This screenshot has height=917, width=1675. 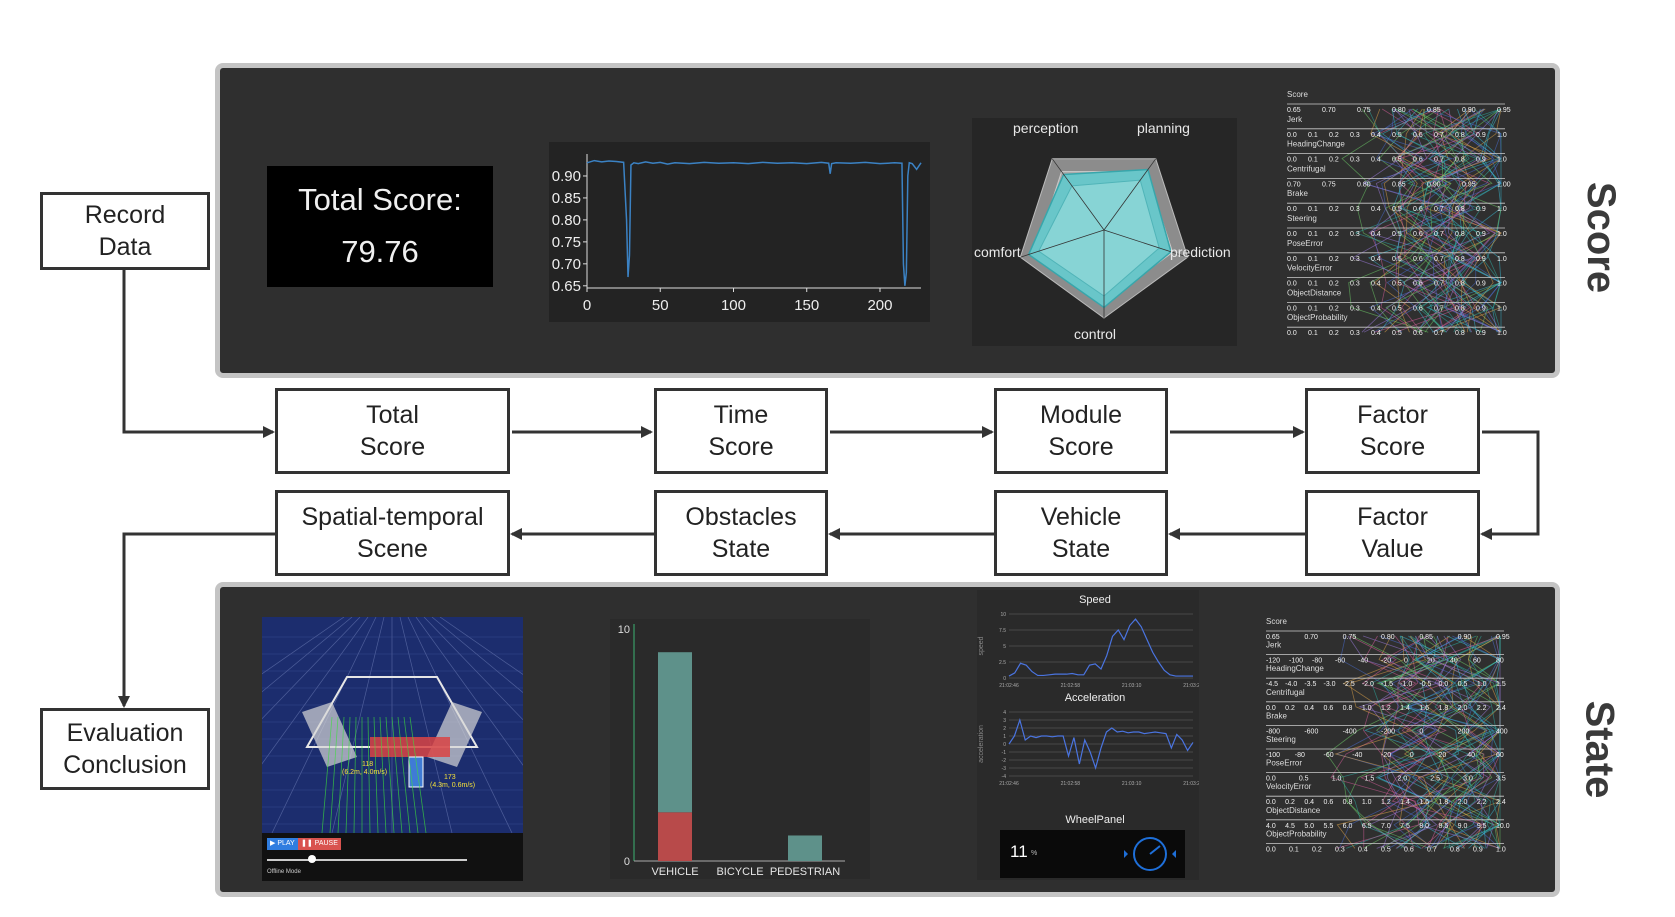 I want to click on y-tick-label: -1, so click(x=1004, y=753).